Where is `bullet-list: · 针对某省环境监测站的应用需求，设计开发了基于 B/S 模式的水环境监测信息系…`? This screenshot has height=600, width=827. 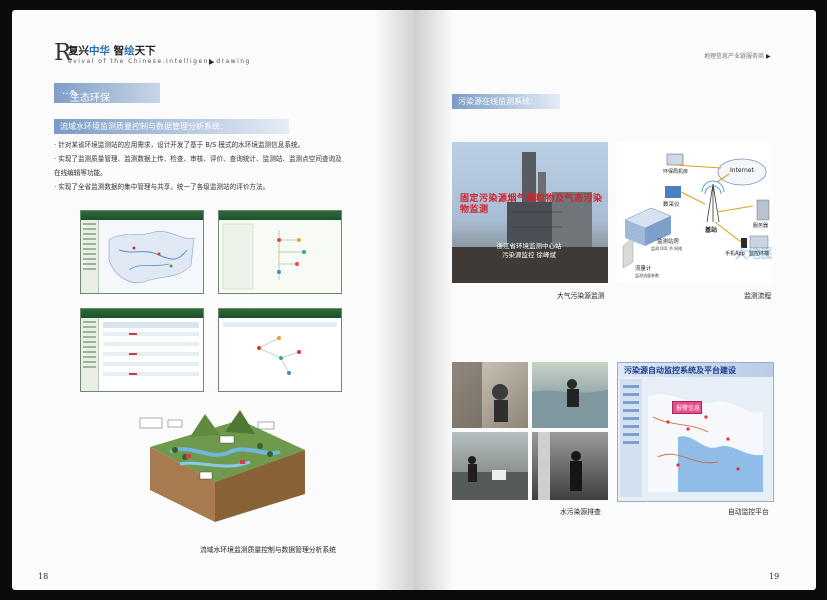 bullet-list: · 针对某省环境监测站的应用需求，设计开发了基于 B/S 模式的水环境监测信息系… is located at coordinates (224, 166).